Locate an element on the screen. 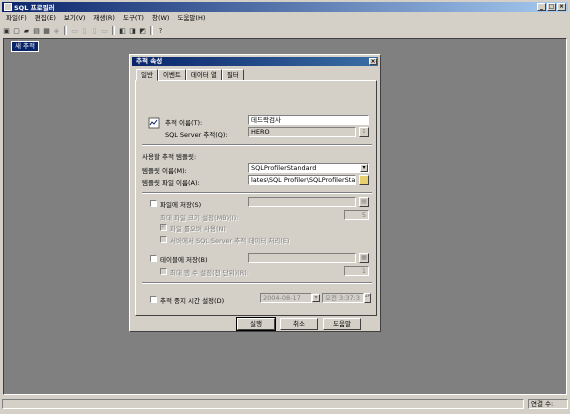 This screenshot has height=414, width=570. template-file-label: 템플릿 파일 이름(A): is located at coordinates (171, 183).